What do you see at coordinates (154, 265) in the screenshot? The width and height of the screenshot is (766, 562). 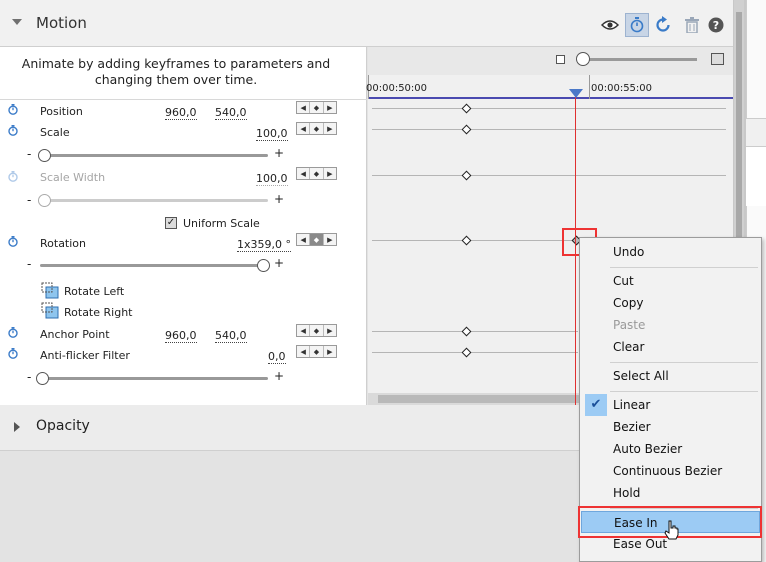 I see `rotation-slider-track` at bounding box center [154, 265].